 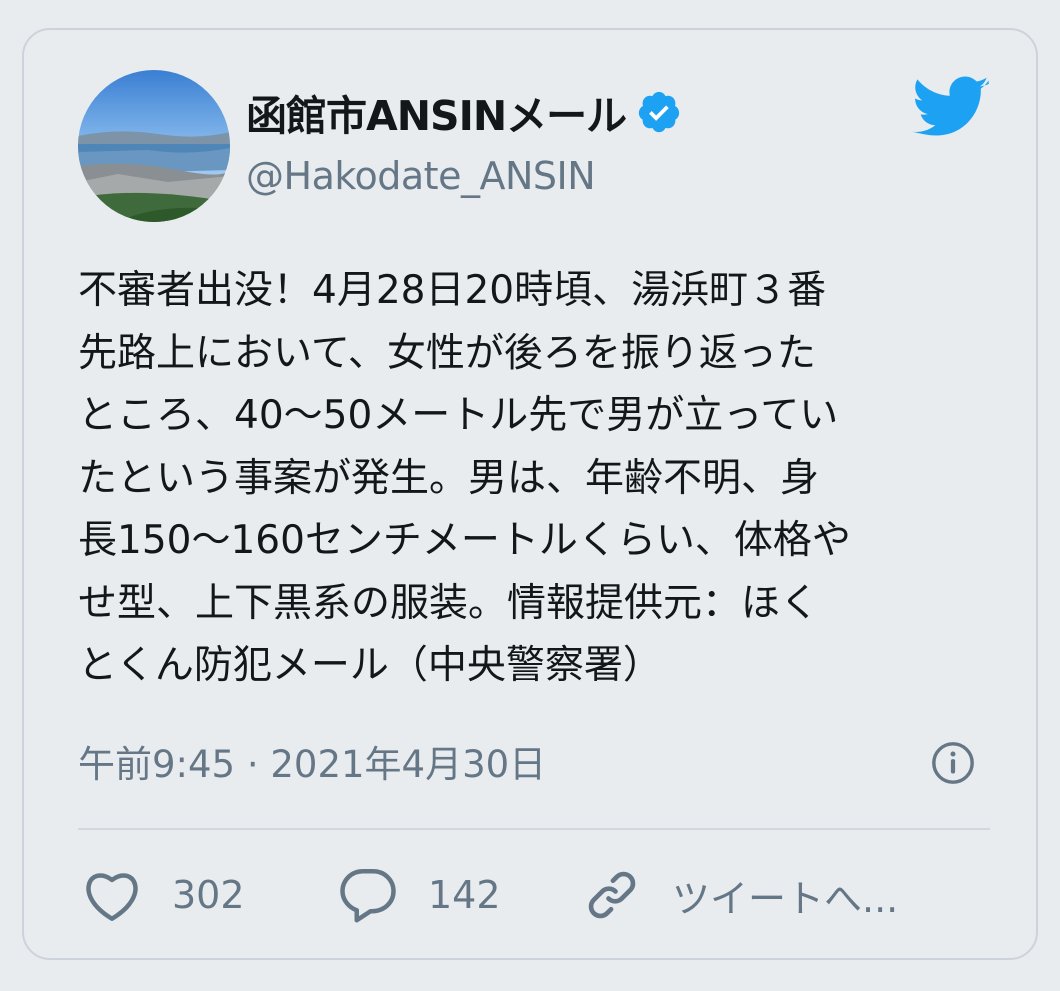 What do you see at coordinates (464, 895) in the screenshot?
I see `reply-count: 142` at bounding box center [464, 895].